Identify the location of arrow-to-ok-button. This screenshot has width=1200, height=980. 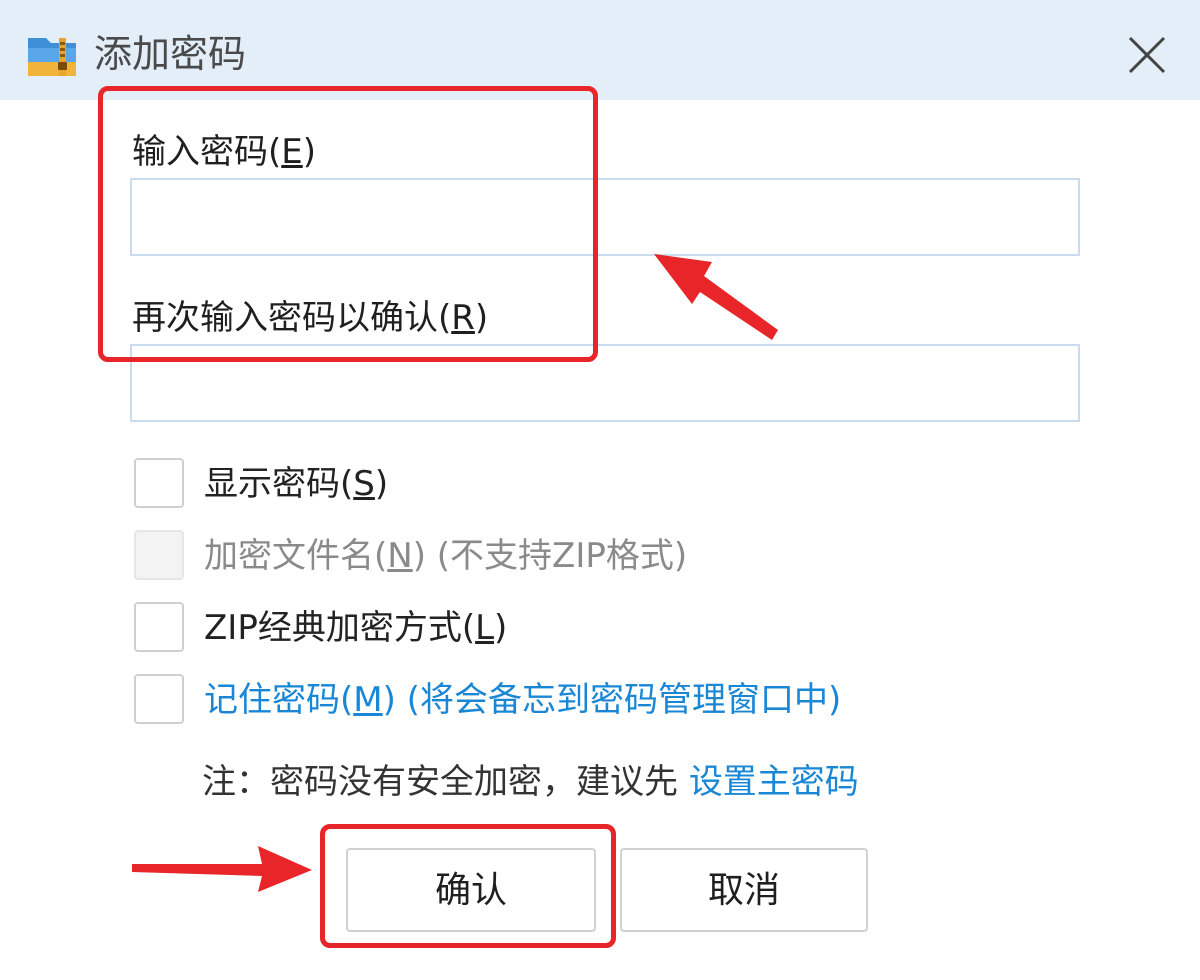
(222, 869).